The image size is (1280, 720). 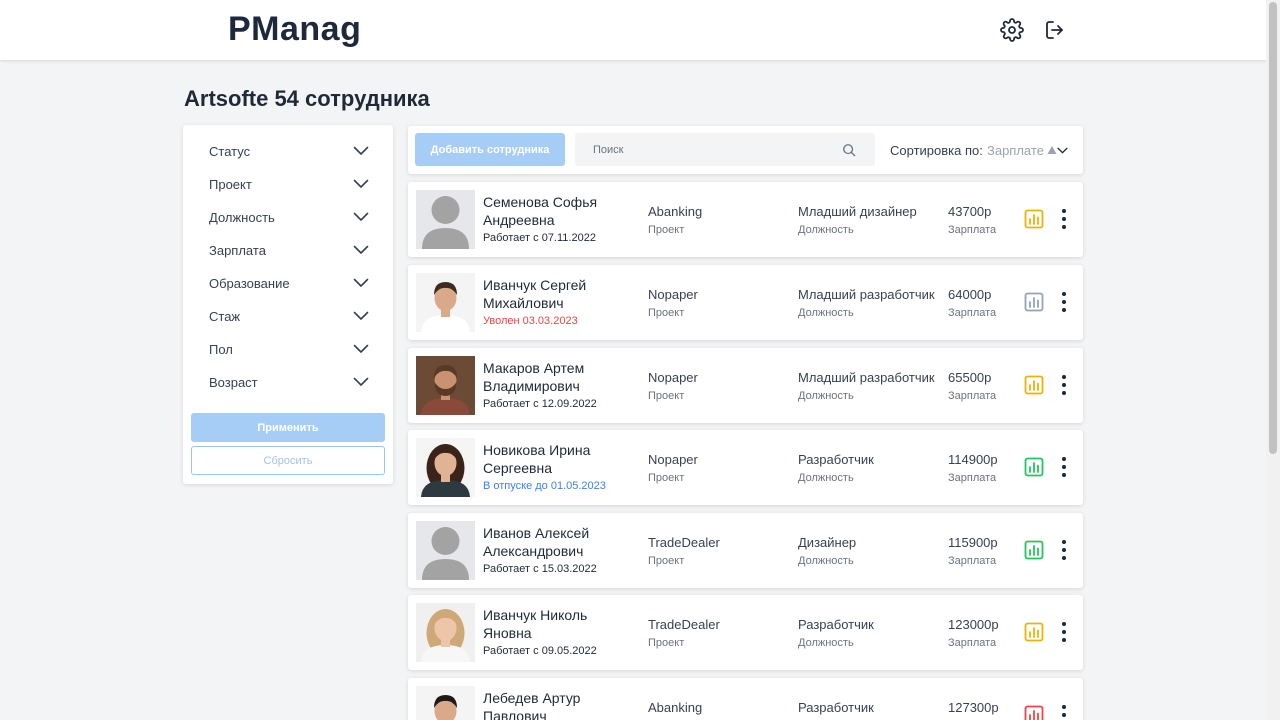 What do you see at coordinates (307, 98) in the screenshot?
I see `page-title: Artsofte 54 сотрудника` at bounding box center [307, 98].